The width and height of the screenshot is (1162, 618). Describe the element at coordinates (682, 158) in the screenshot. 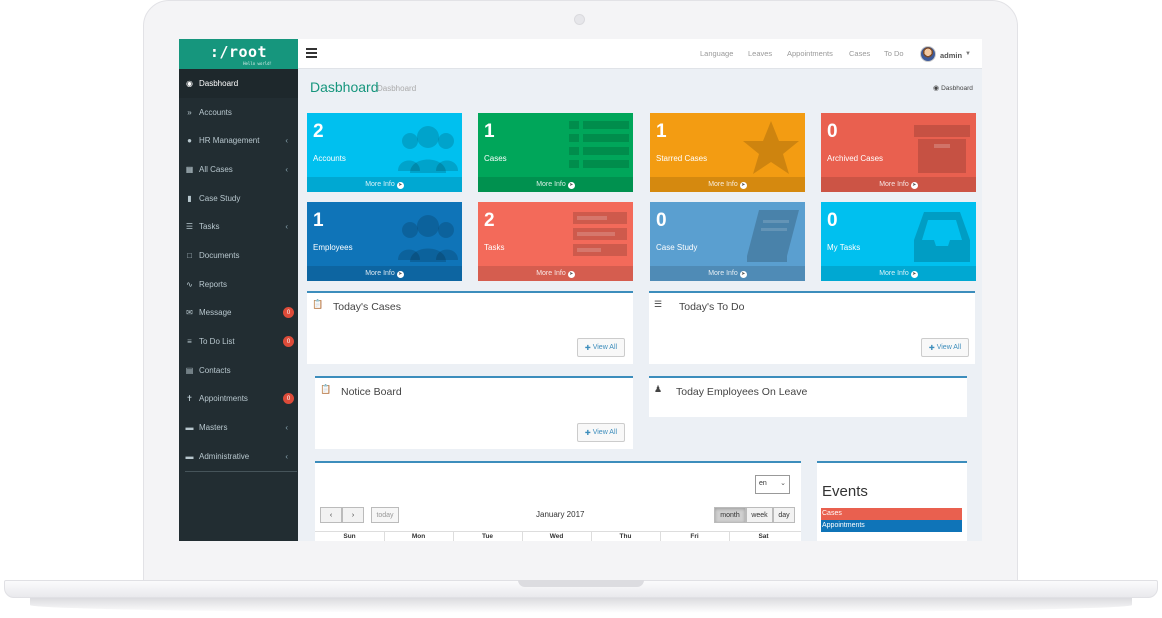

I see `box-label: Starred Cases` at that location.